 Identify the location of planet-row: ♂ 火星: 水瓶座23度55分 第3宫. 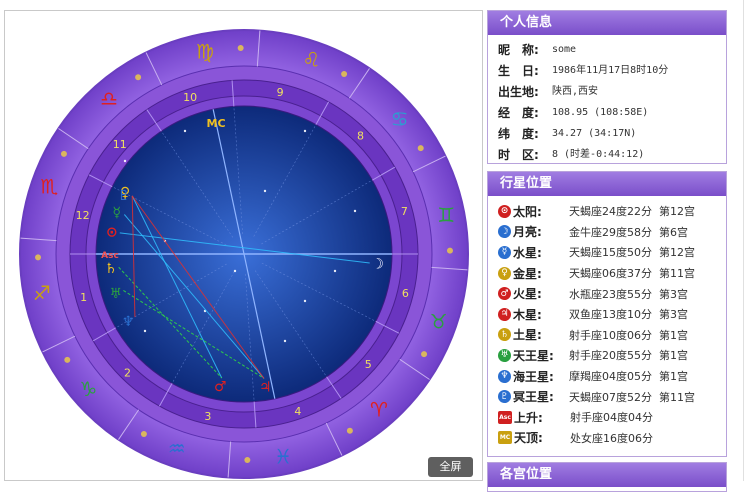
(607, 293).